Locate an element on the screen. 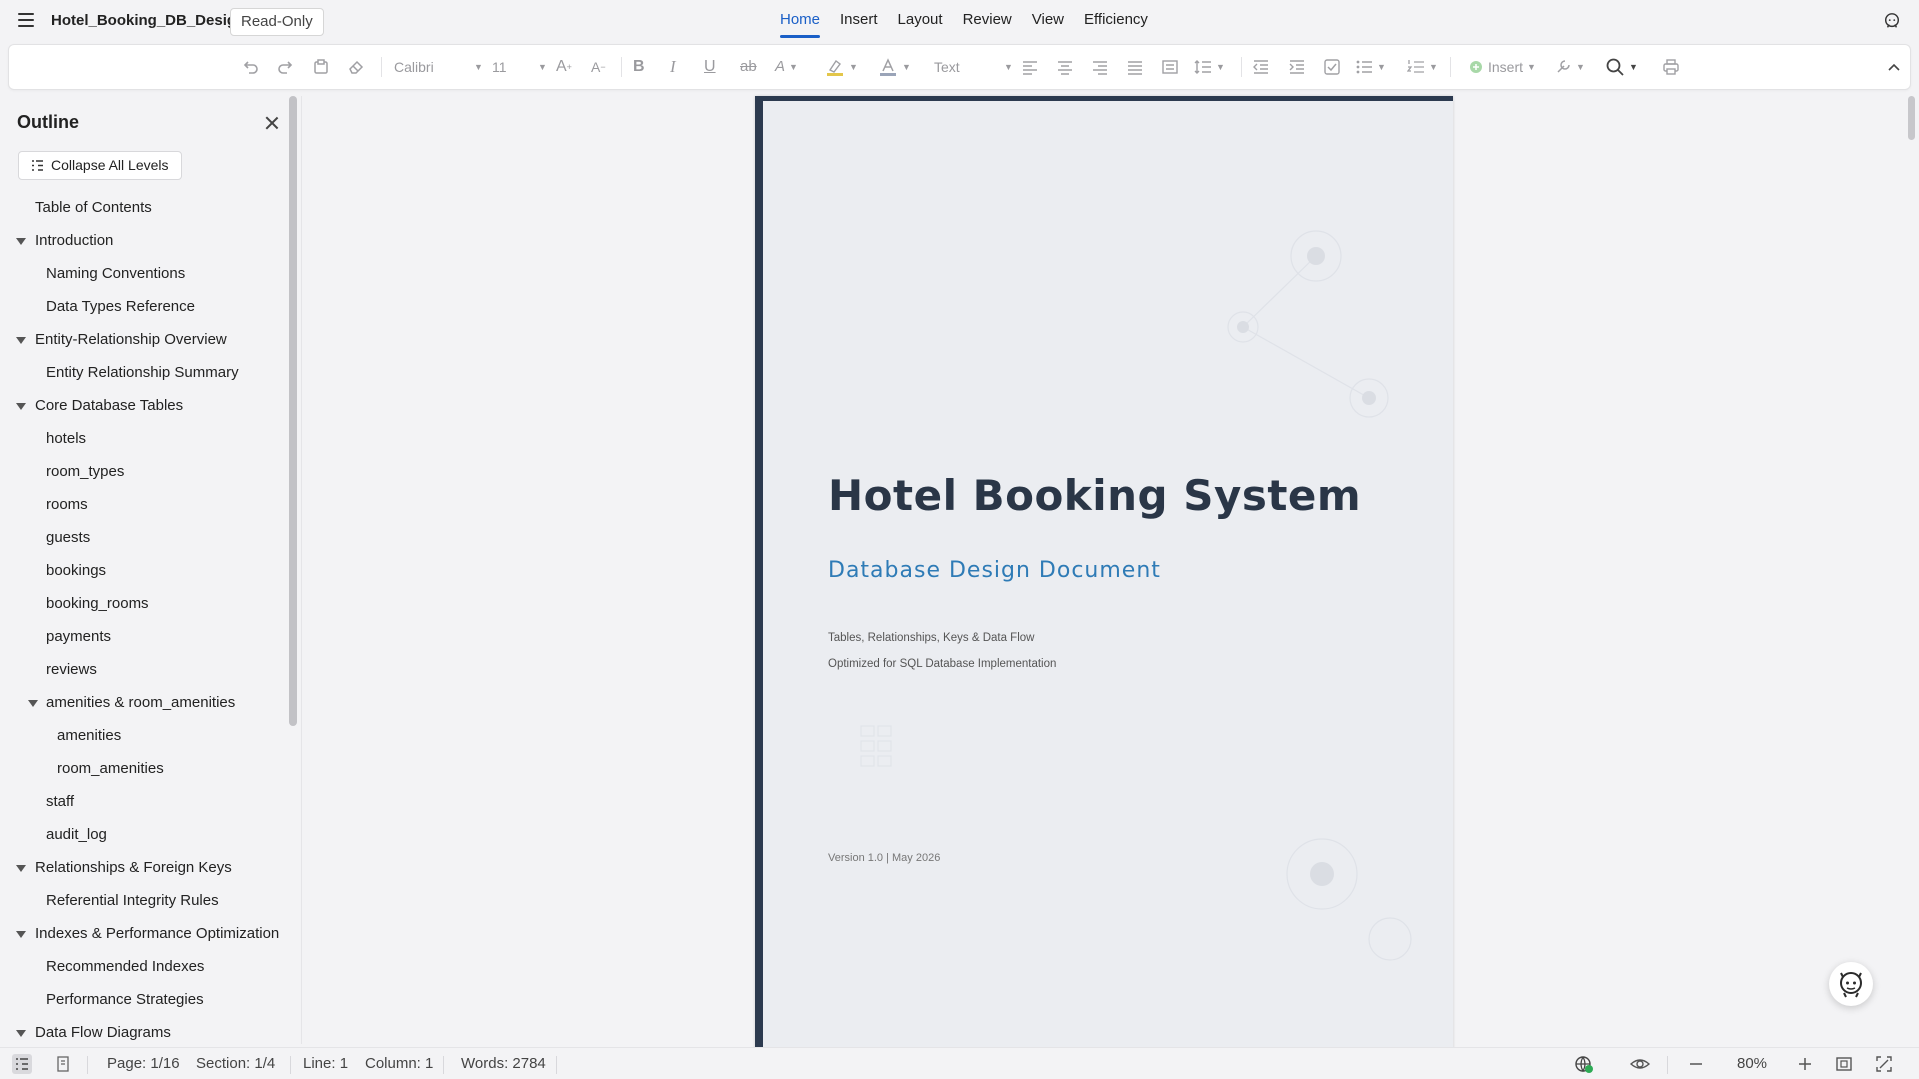 The height and width of the screenshot is (1079, 1919). outline-item: payments is located at coordinates (145, 636).